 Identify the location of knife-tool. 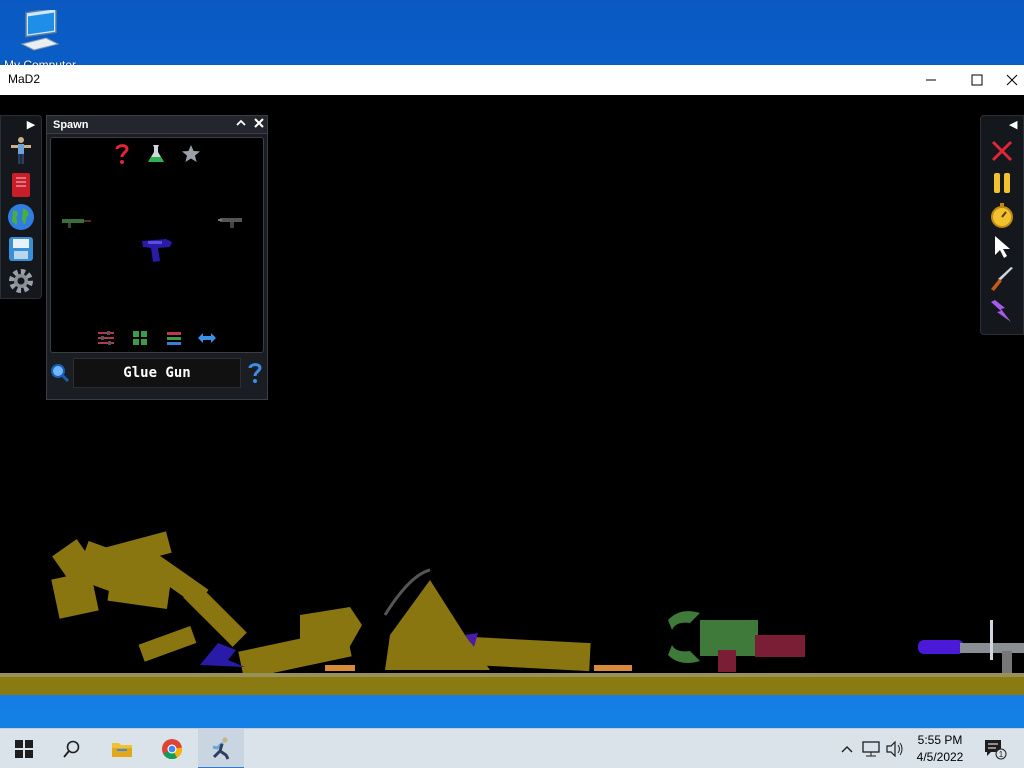
(1002, 279).